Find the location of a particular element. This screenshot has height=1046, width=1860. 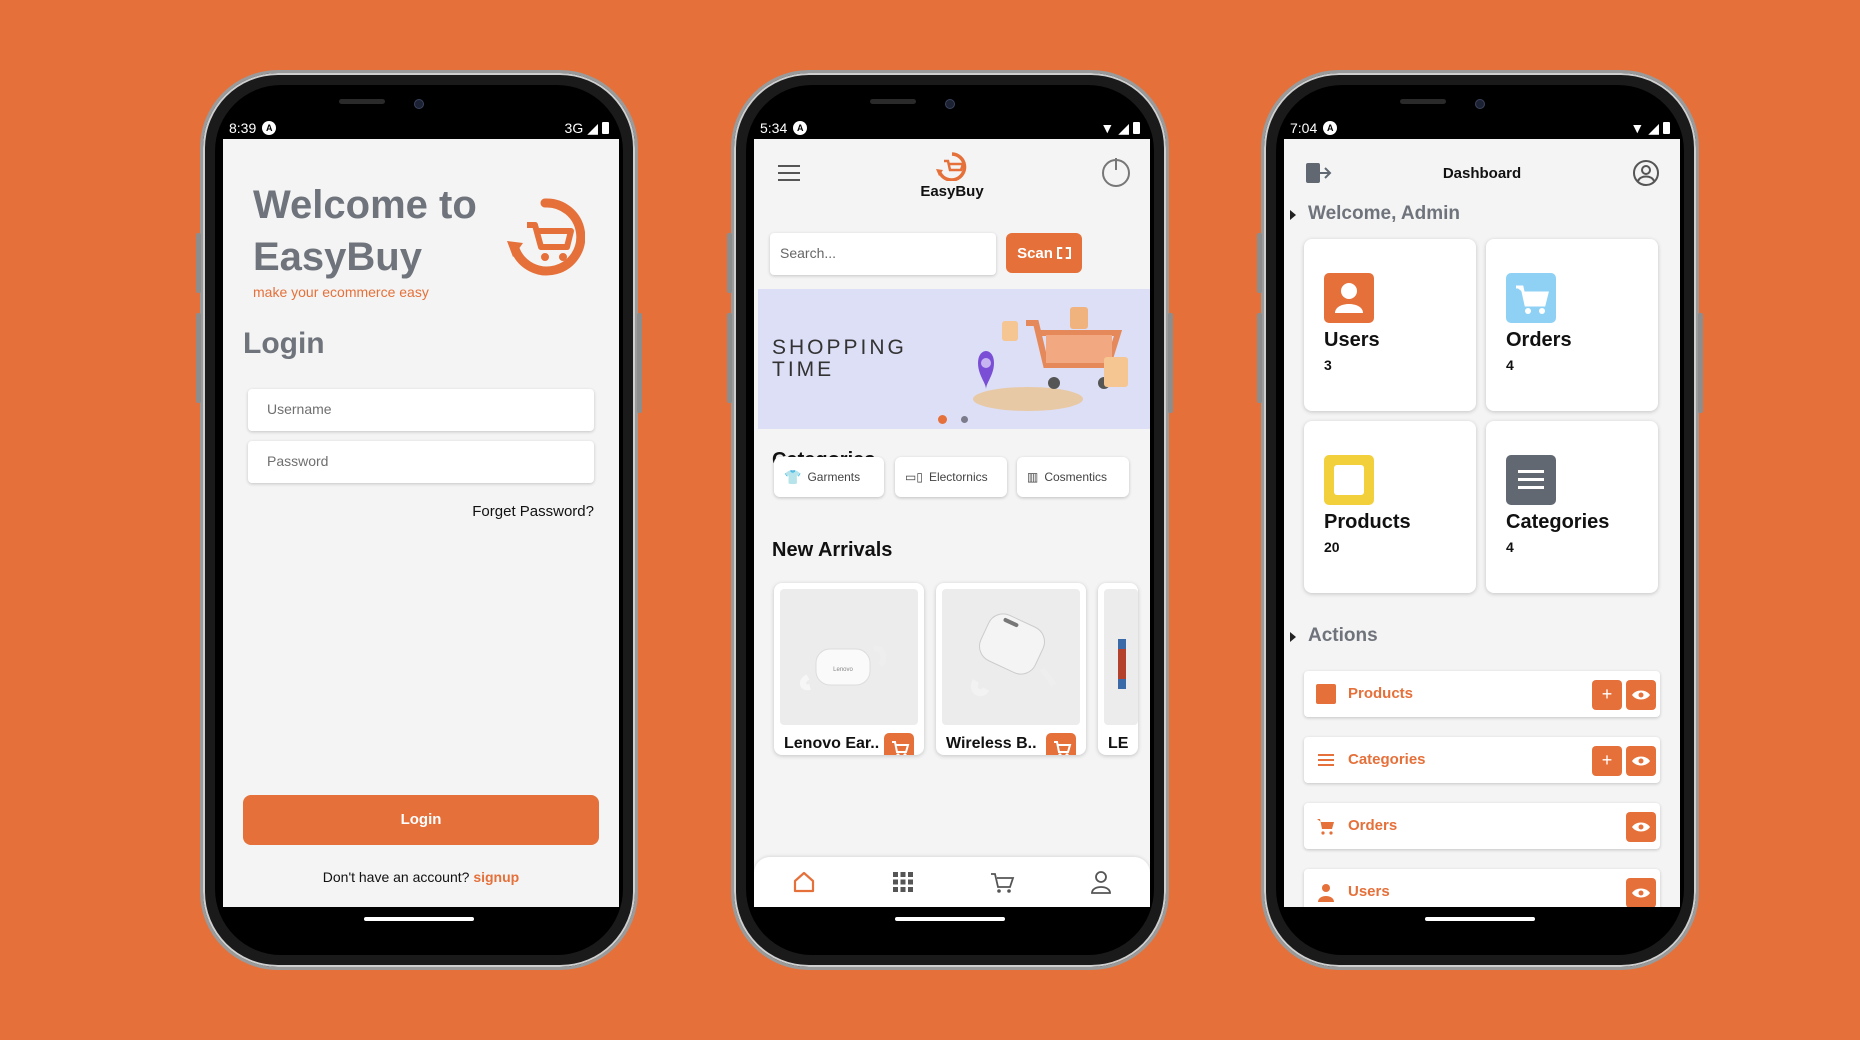

action-row-products: Products + is located at coordinates (1482, 694).